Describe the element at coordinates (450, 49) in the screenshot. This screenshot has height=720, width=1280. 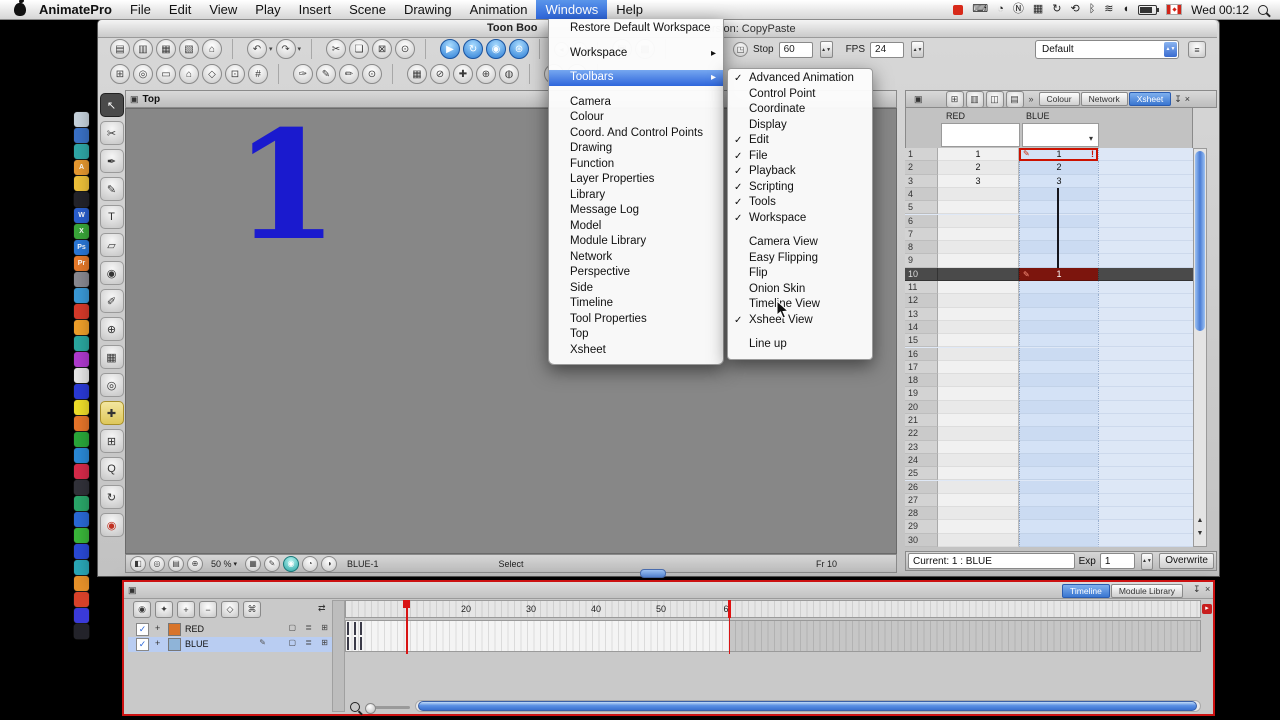
I see `toolbar-icon: ▶` at that location.